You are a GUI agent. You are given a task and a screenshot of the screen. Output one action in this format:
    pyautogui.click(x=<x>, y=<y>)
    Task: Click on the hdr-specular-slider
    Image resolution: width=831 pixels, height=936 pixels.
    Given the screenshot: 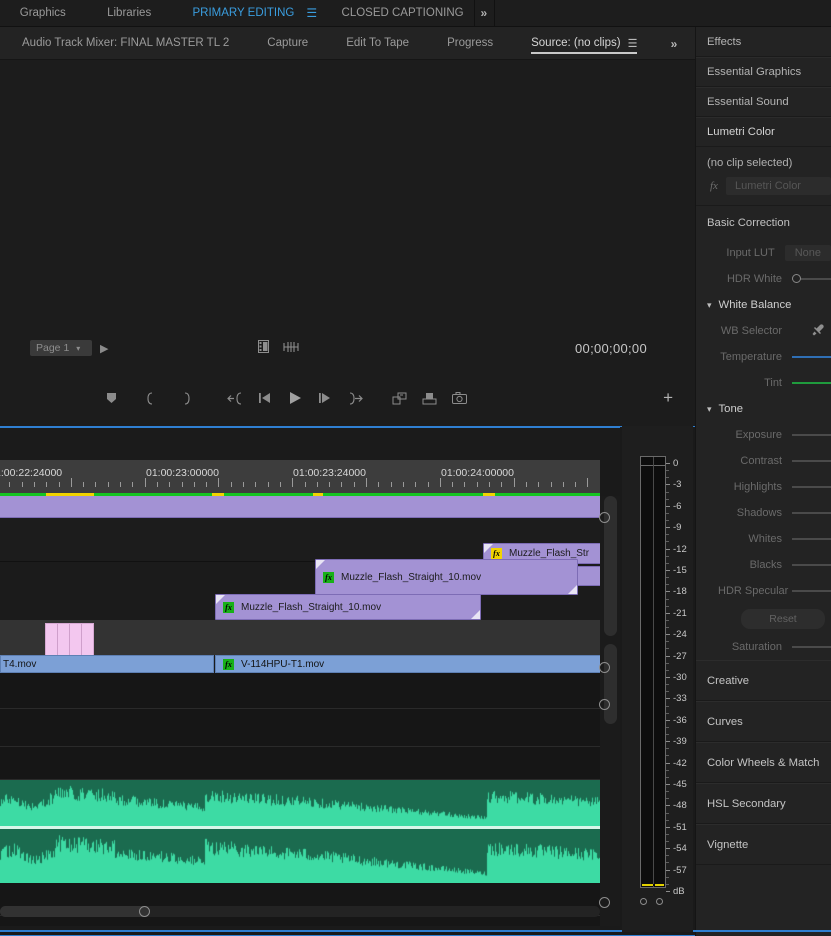 What is the action you would take?
    pyautogui.click(x=811, y=591)
    